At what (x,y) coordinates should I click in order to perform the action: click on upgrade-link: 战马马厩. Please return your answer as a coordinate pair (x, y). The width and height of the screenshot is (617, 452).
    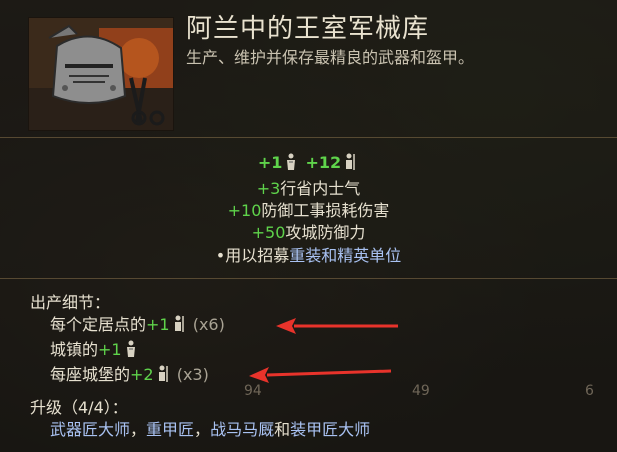
    Looking at the image, I should click on (242, 429).